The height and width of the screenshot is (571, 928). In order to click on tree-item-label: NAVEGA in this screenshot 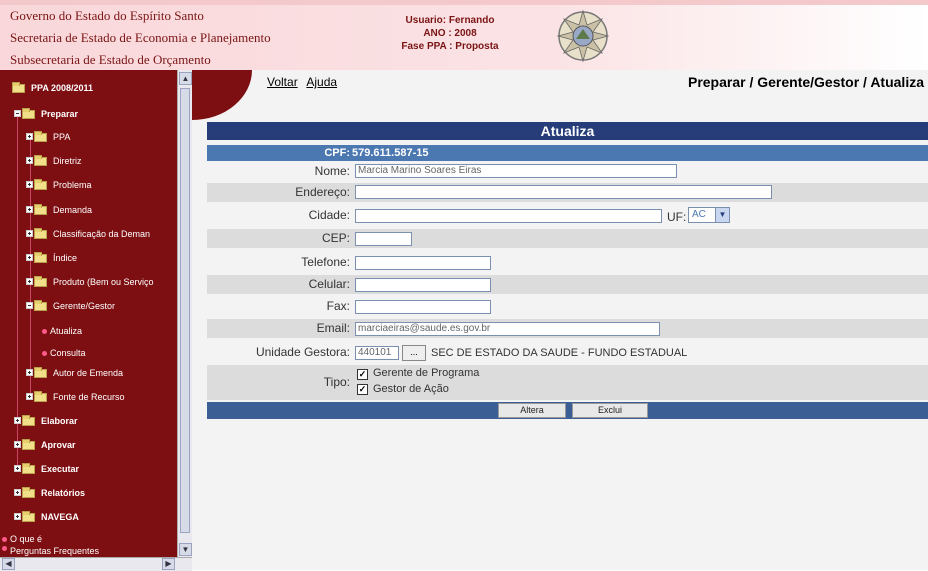, I will do `click(60, 517)`.